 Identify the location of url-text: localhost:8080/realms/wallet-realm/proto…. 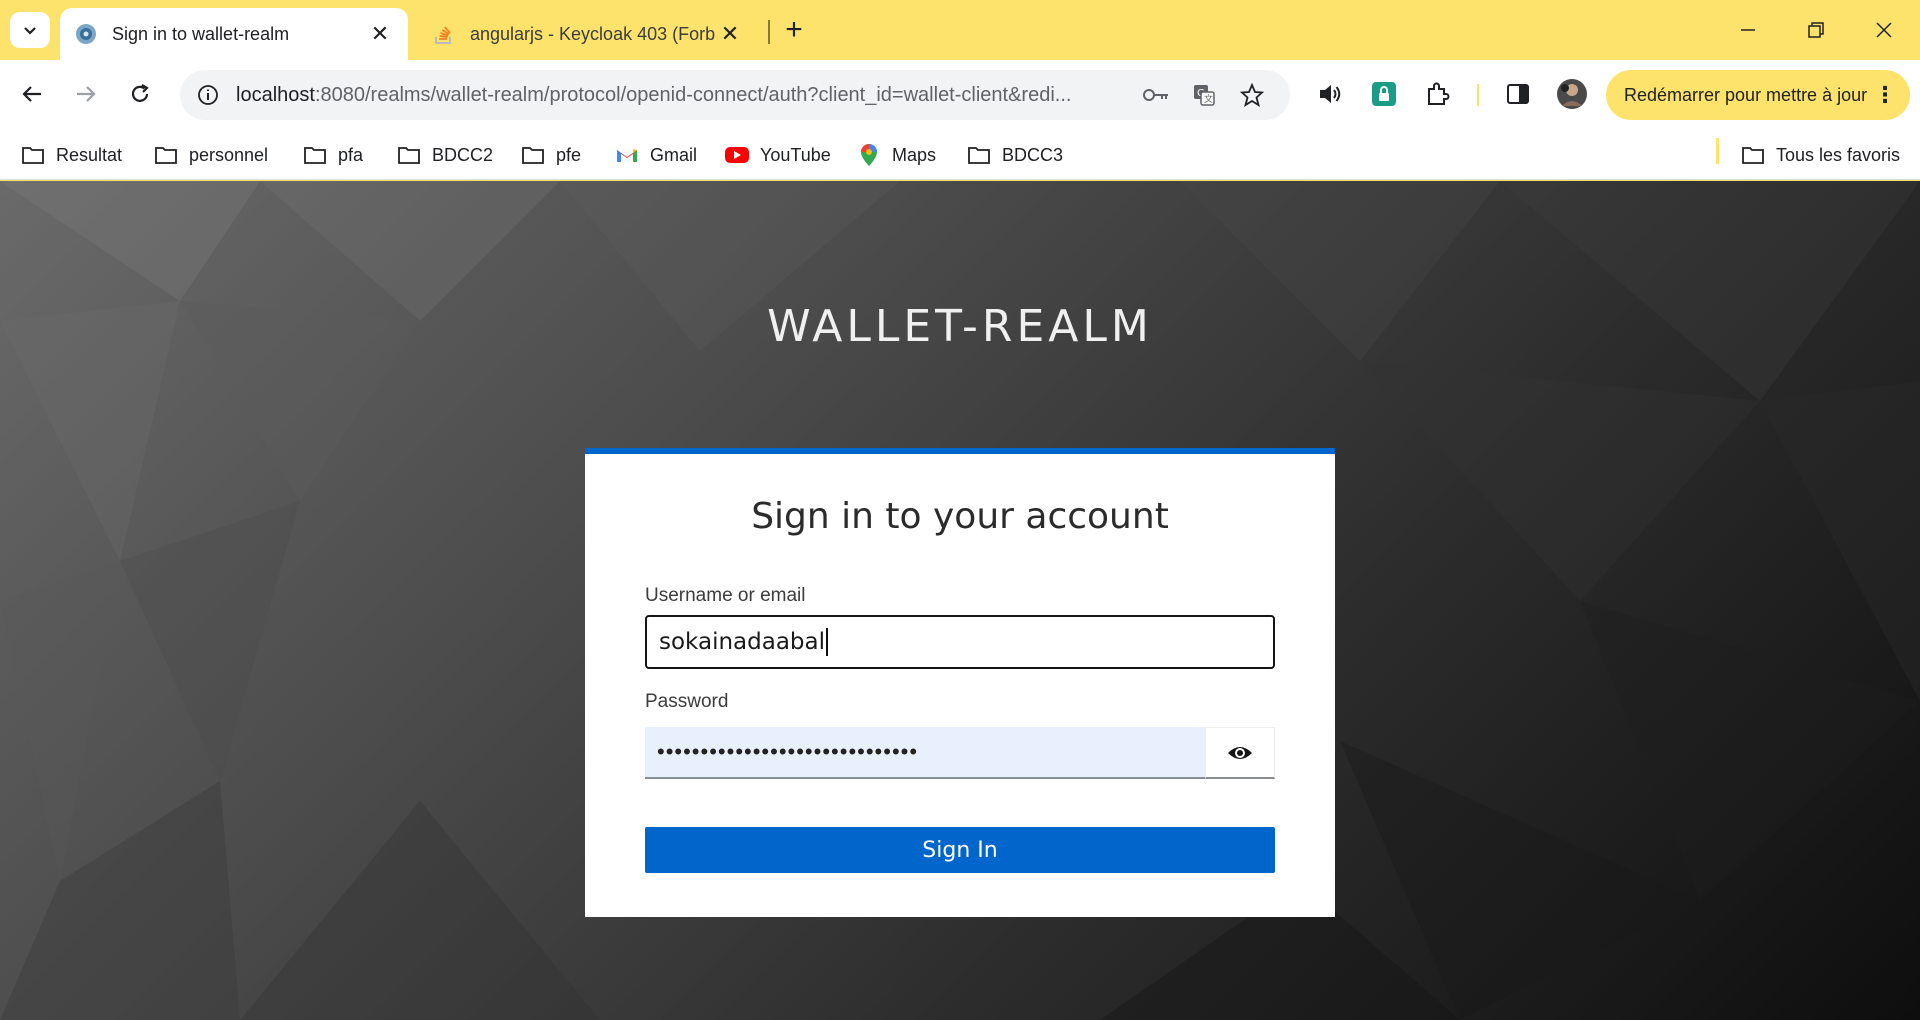
(654, 94).